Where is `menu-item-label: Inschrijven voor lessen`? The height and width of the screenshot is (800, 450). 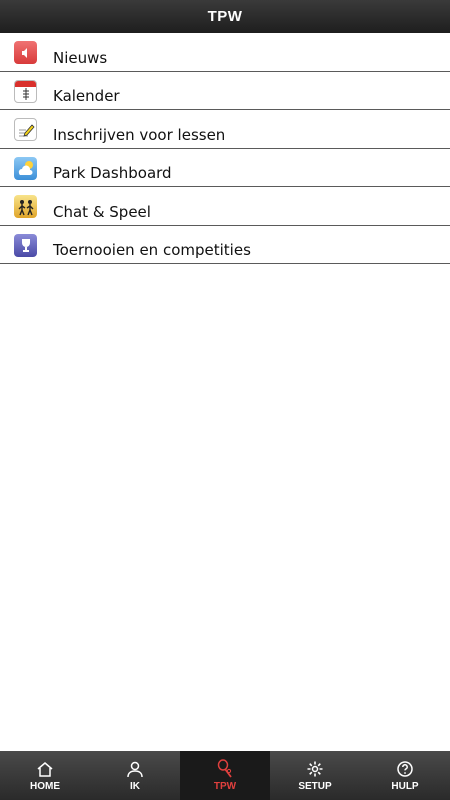
menu-item-label: Inschrijven voor lessen is located at coordinates (139, 134).